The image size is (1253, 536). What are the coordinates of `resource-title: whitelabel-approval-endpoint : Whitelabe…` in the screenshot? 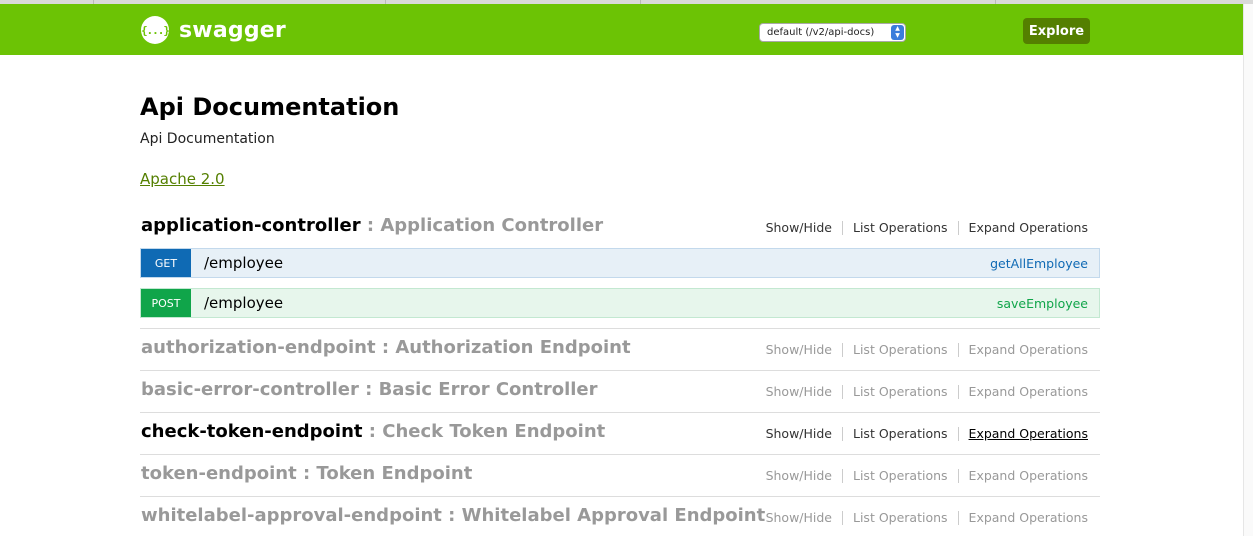 It's located at (453, 515).